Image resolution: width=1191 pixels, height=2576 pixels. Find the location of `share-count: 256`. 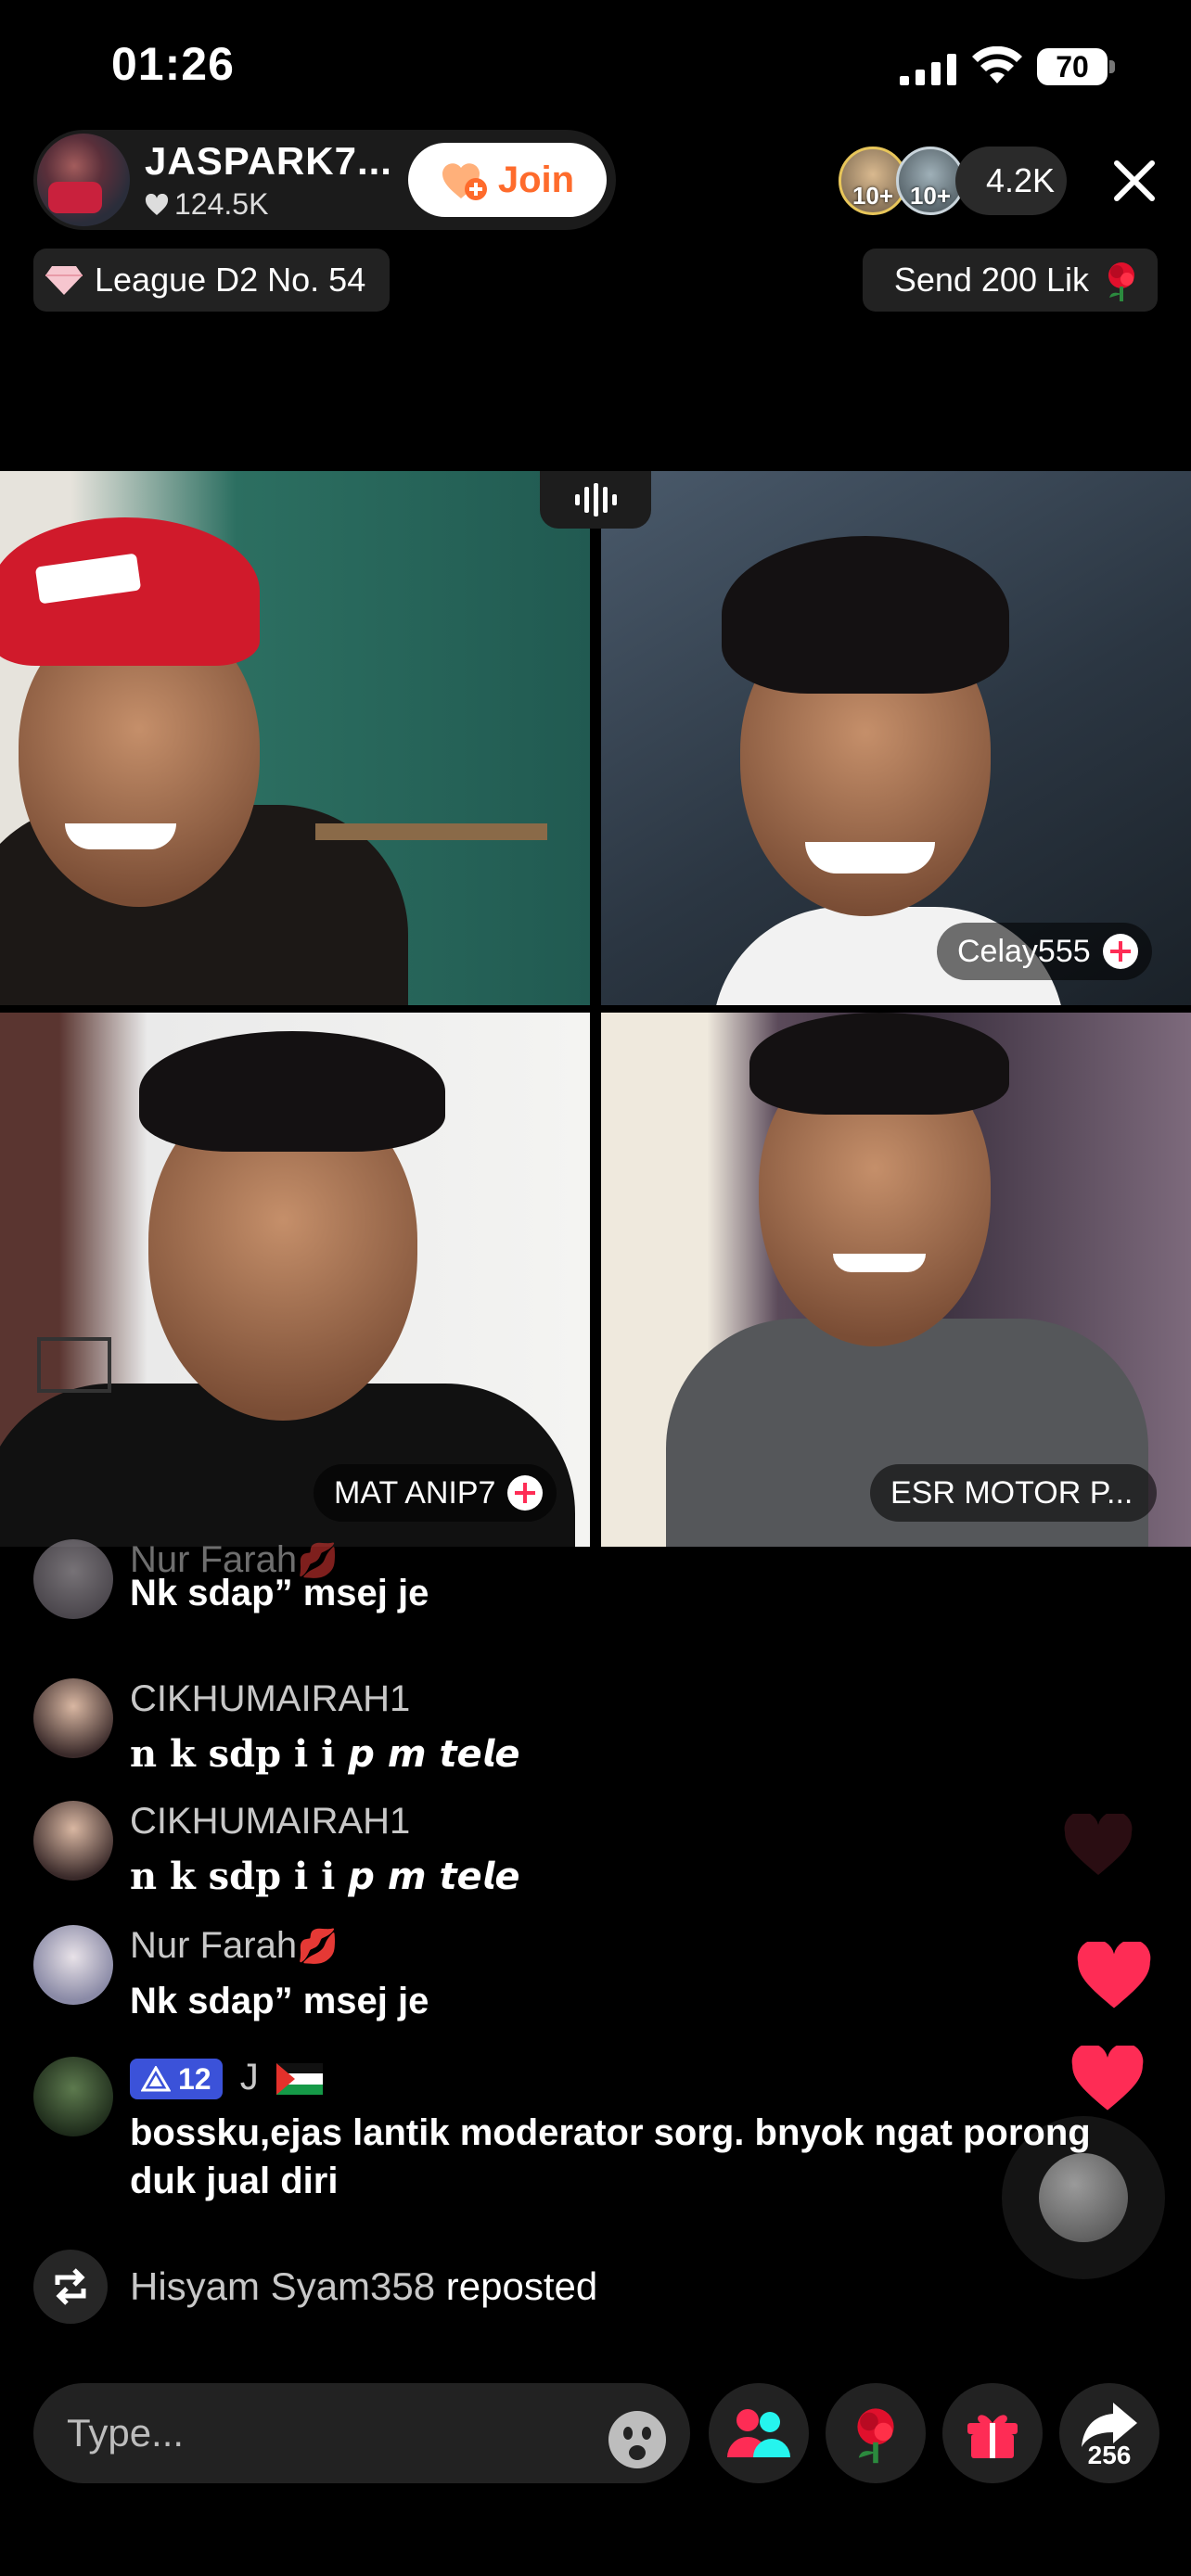

share-count: 256 is located at coordinates (1110, 2455).